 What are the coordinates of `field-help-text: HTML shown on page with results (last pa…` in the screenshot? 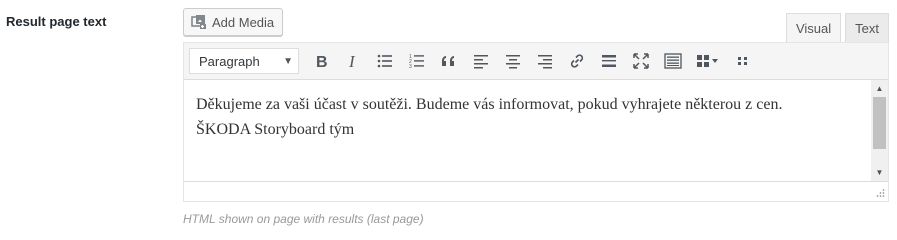 It's located at (303, 219).